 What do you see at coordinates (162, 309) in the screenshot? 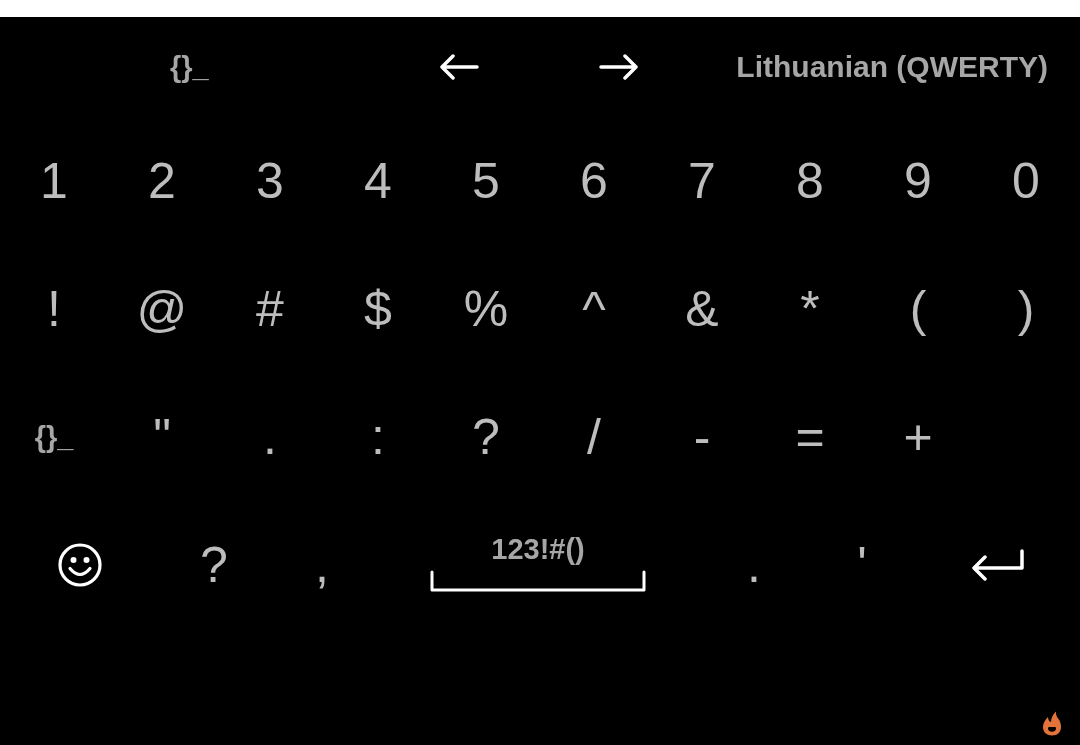
I see `key: @` at bounding box center [162, 309].